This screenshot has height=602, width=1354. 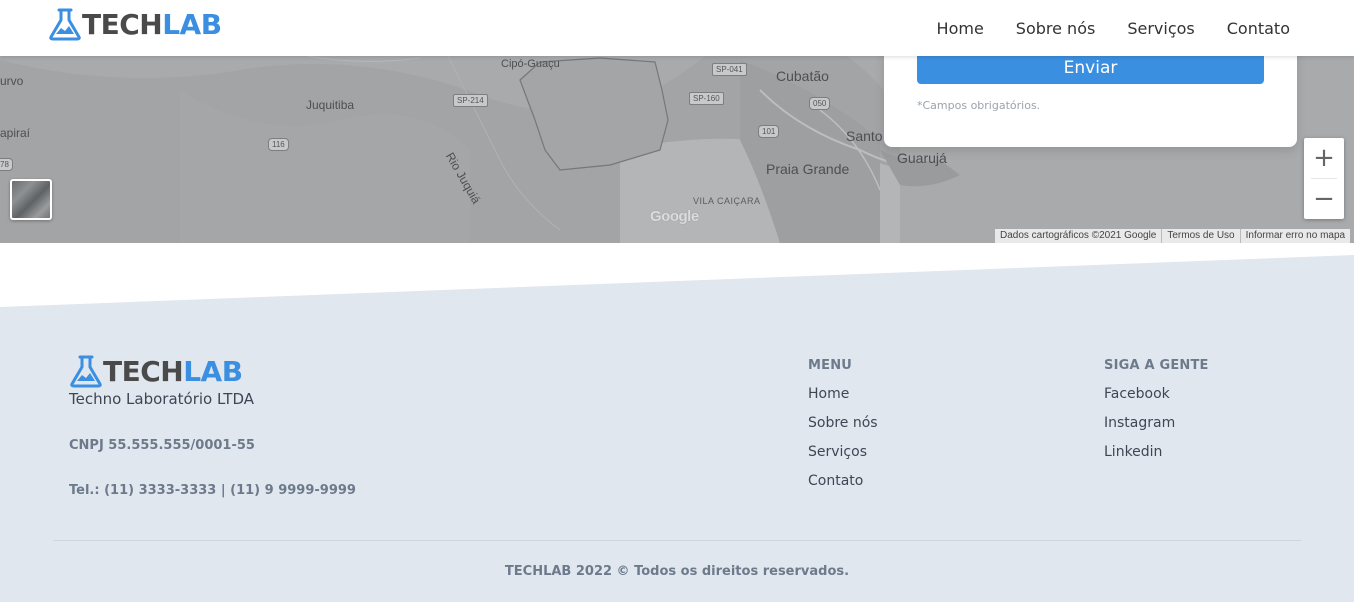 I want to click on map-place-label: Juquitiba, so click(x=330, y=105).